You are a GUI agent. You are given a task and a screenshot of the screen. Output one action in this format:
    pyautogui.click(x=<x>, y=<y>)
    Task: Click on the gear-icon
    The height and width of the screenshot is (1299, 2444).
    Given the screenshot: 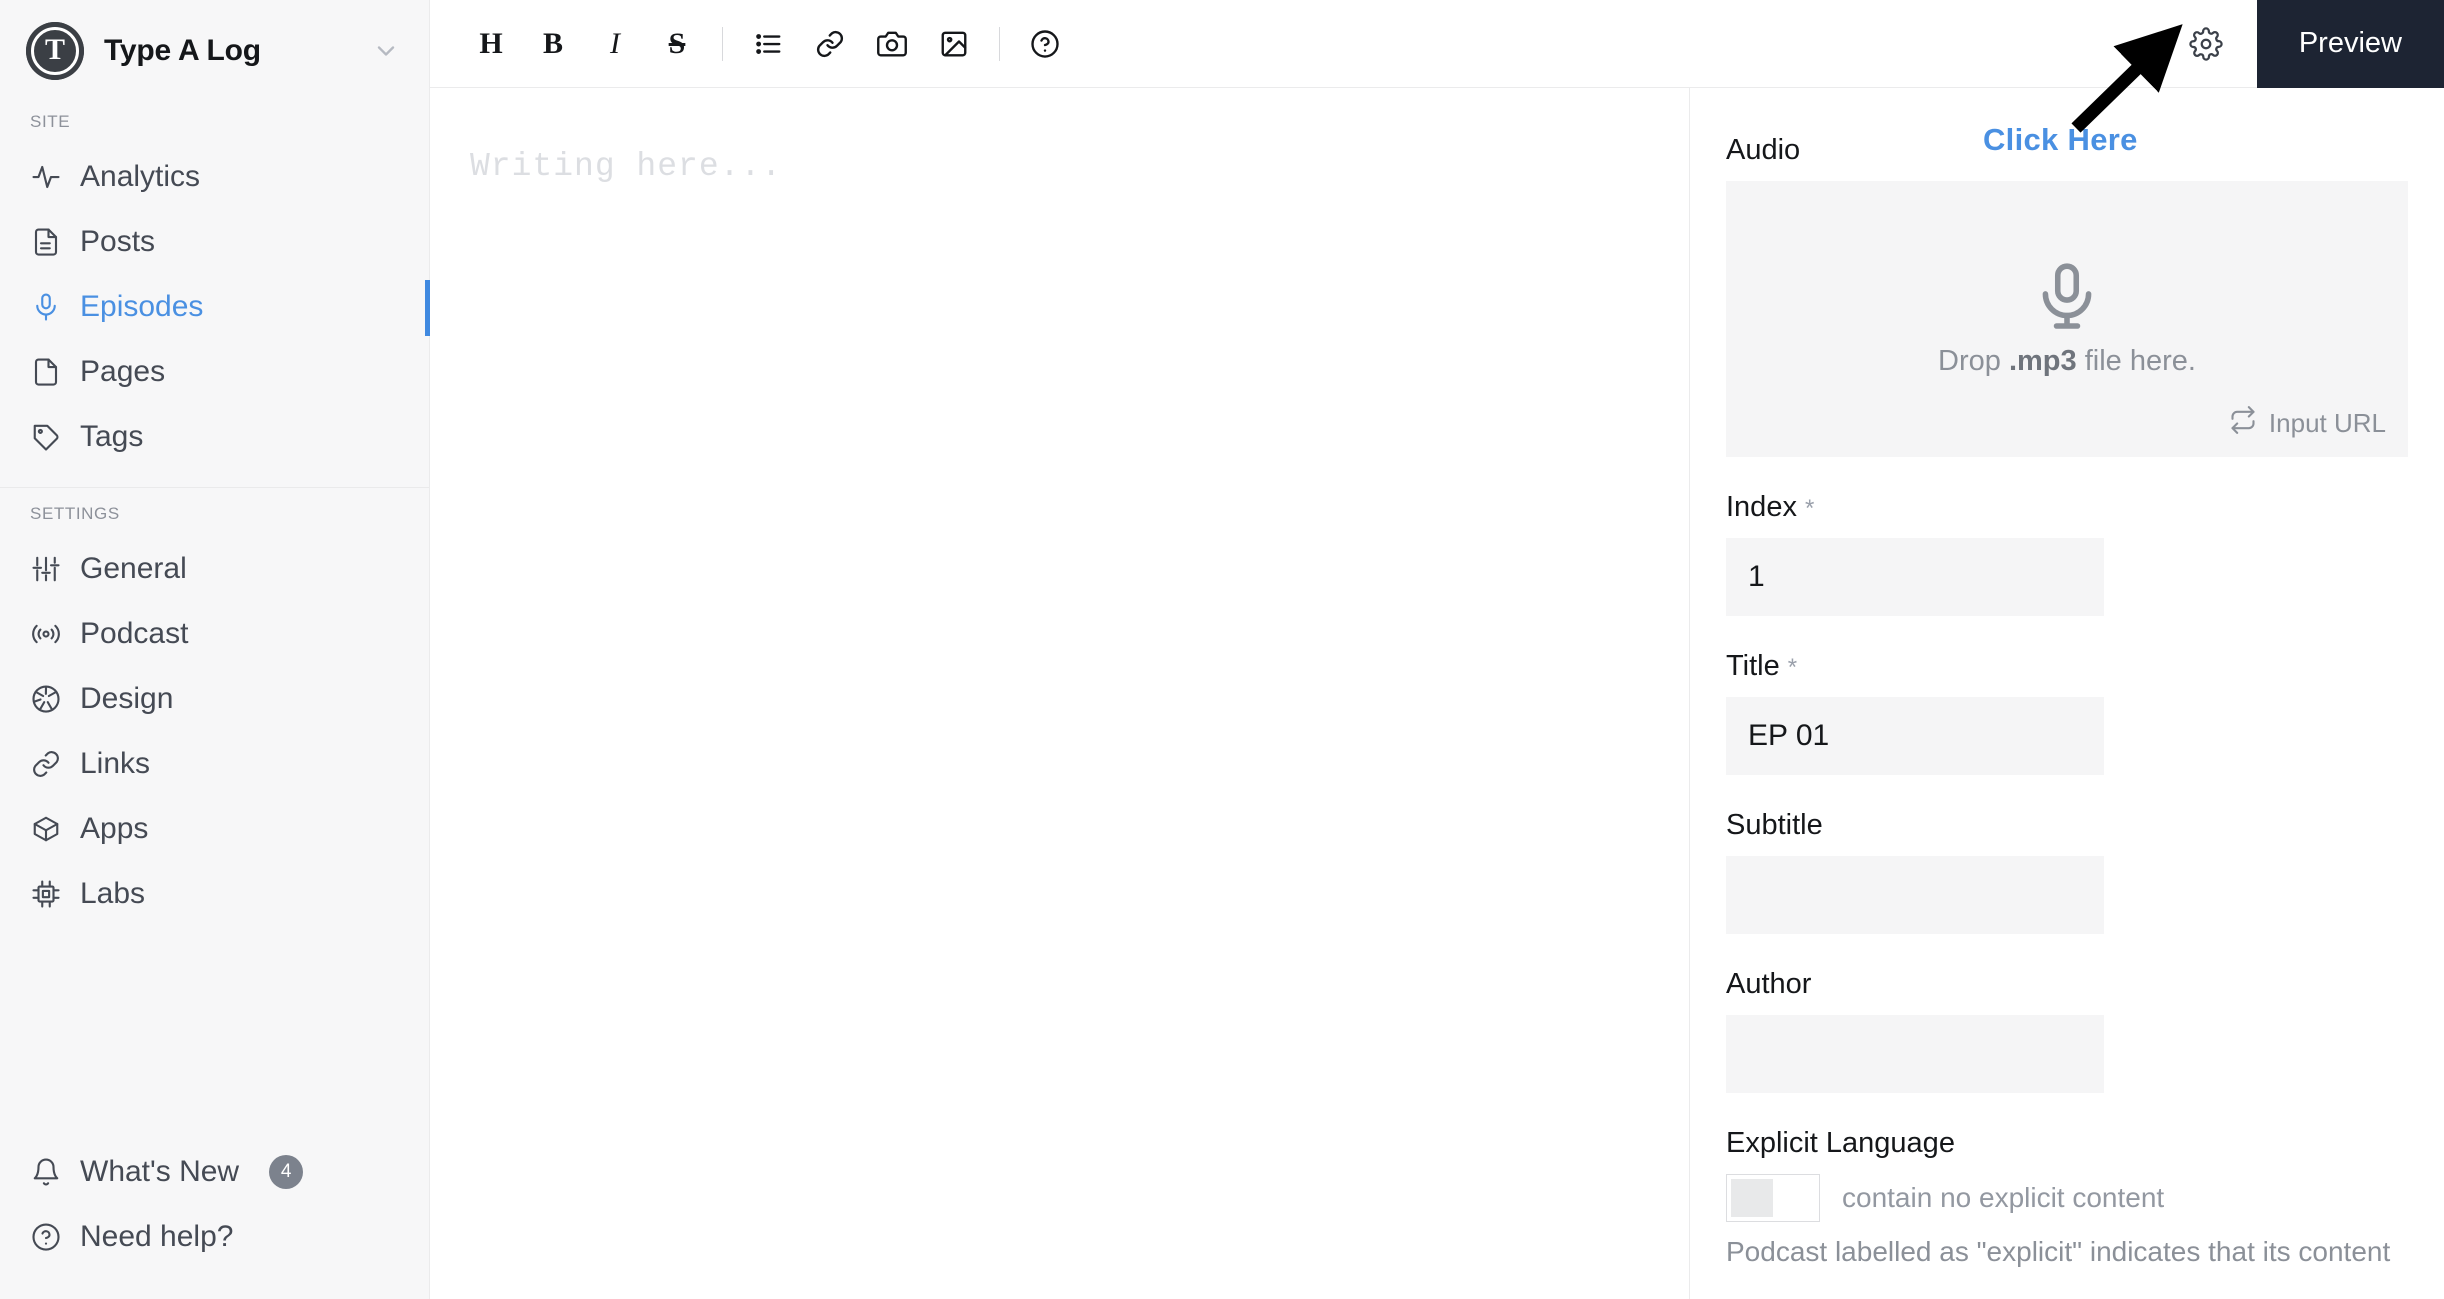 What is the action you would take?
    pyautogui.click(x=2206, y=44)
    